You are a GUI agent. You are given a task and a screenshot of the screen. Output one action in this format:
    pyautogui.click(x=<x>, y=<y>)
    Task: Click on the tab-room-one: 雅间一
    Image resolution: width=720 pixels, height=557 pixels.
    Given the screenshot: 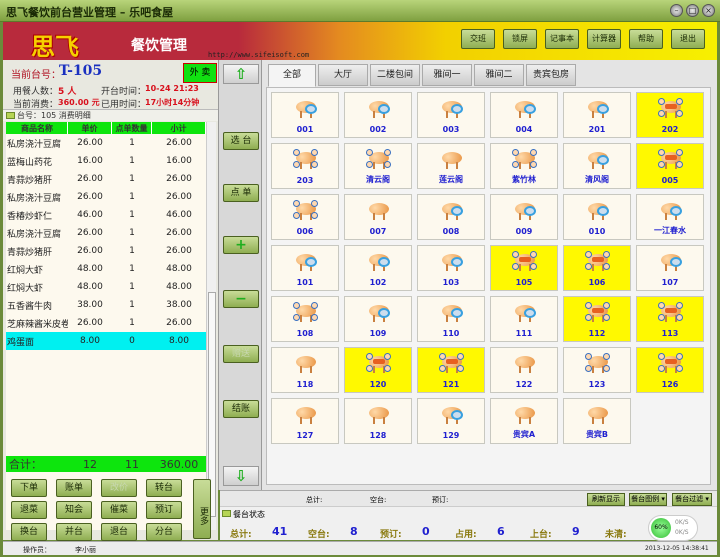 What is the action you would take?
    pyautogui.click(x=447, y=75)
    